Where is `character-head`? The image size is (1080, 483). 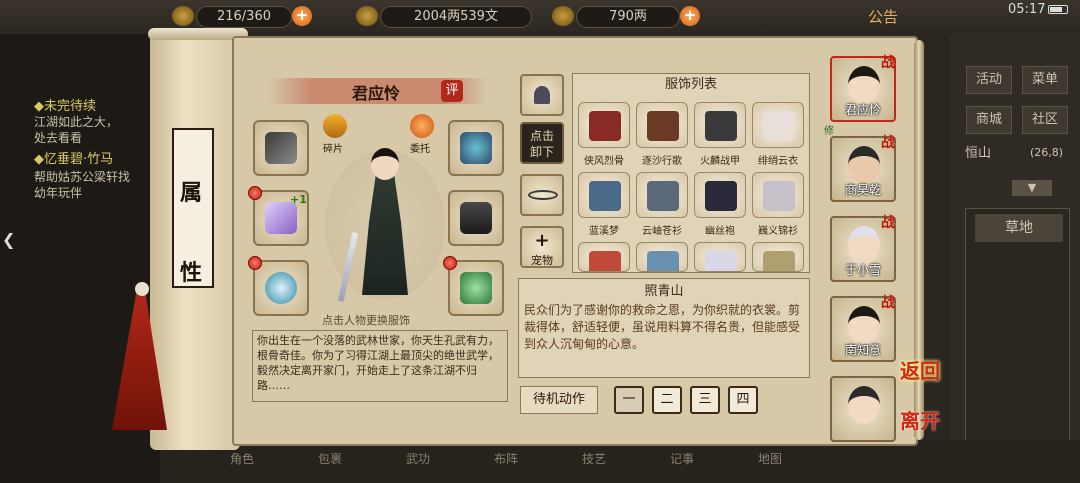
character-head is located at coordinates (385, 164).